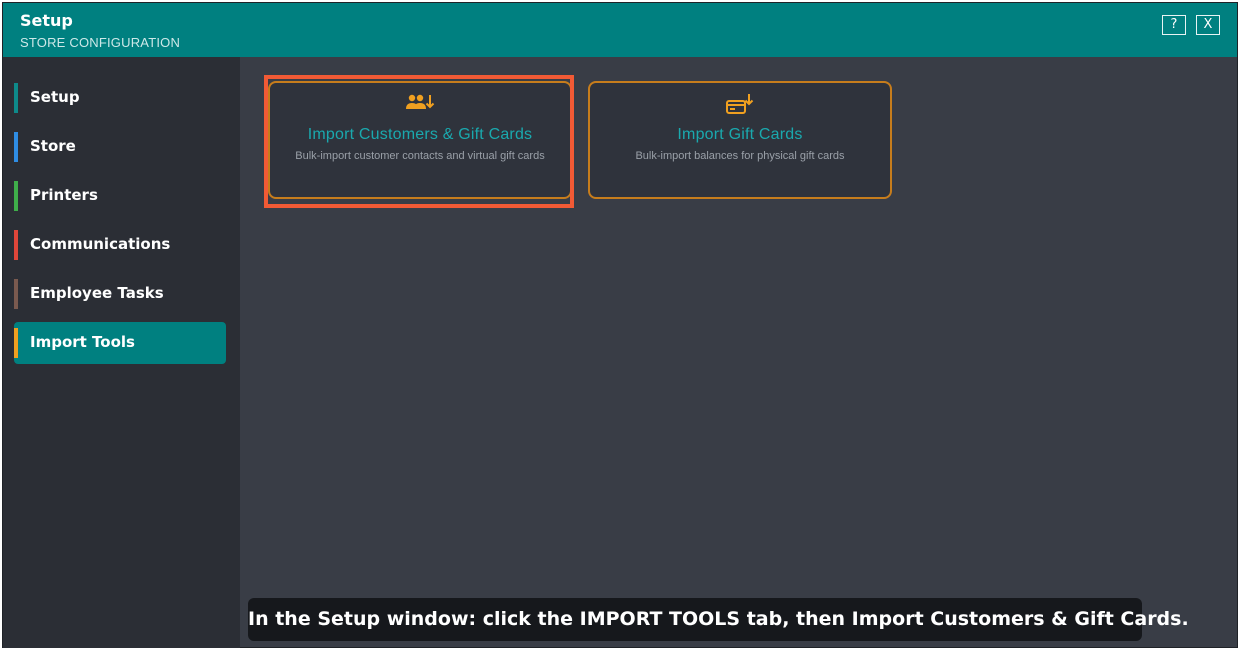 Image resolution: width=1240 pixels, height=650 pixels. I want to click on sidebar-item-label: Printers, so click(64, 195).